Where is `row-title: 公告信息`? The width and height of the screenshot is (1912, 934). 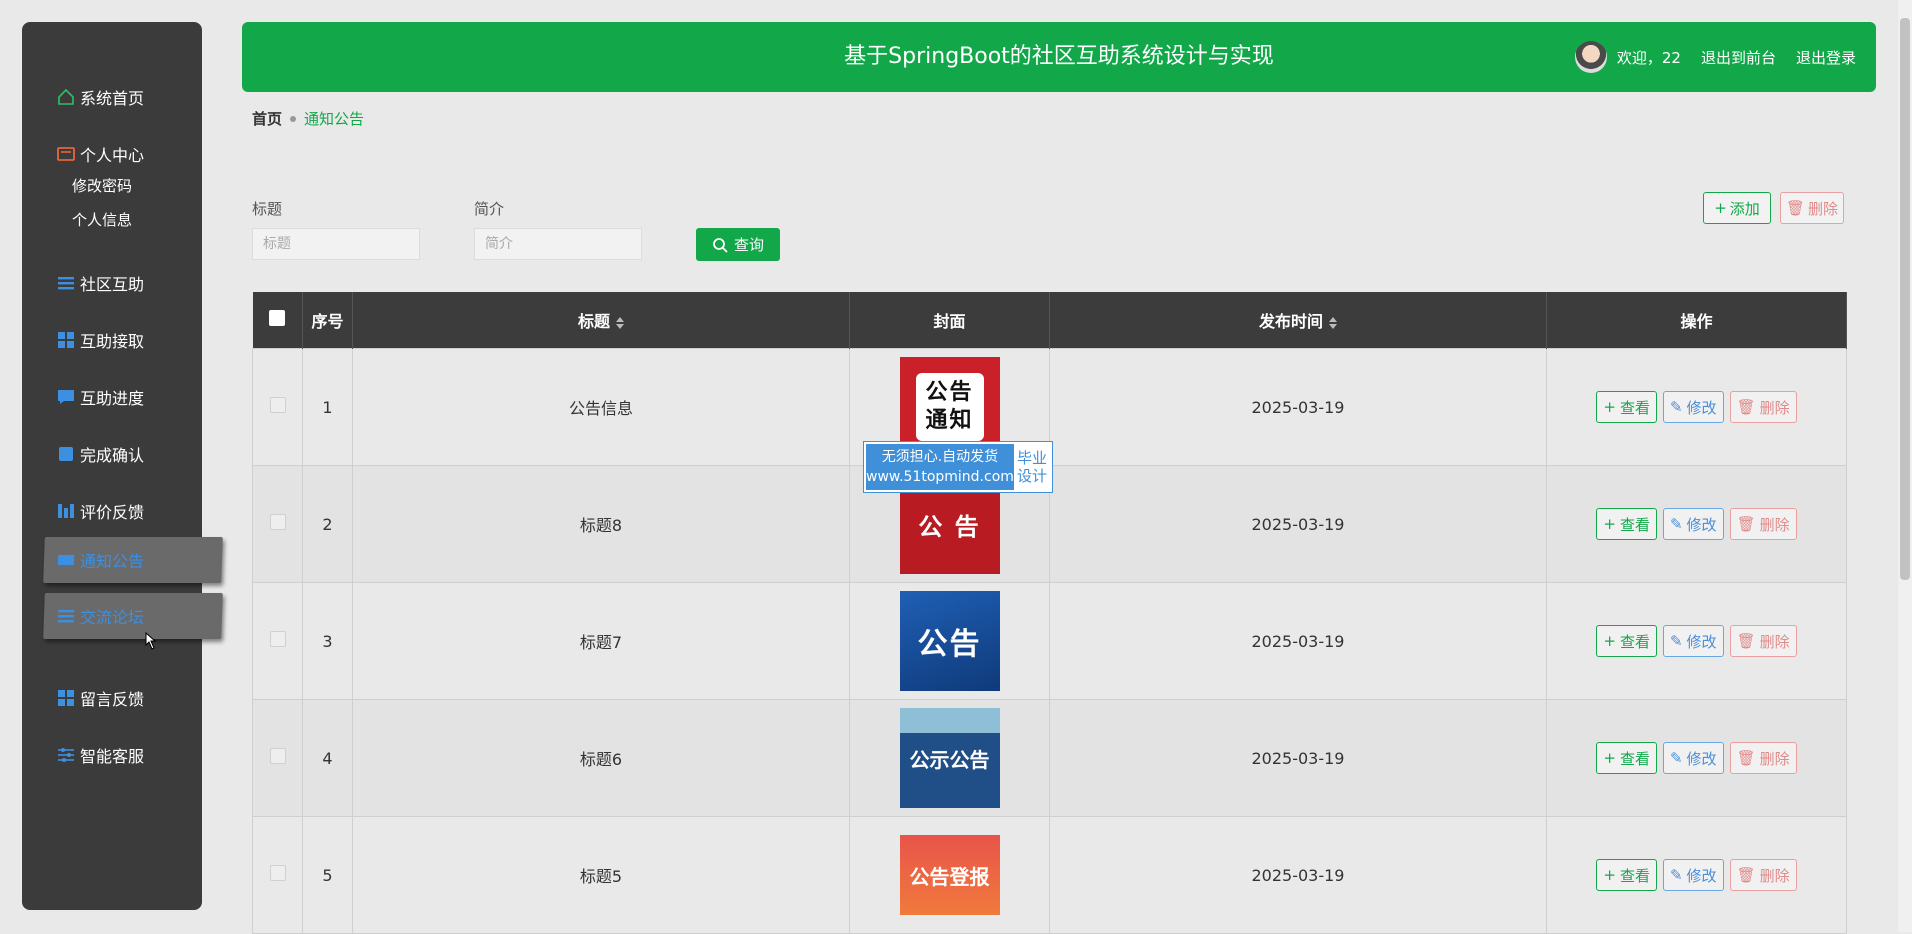 row-title: 公告信息 is located at coordinates (601, 407).